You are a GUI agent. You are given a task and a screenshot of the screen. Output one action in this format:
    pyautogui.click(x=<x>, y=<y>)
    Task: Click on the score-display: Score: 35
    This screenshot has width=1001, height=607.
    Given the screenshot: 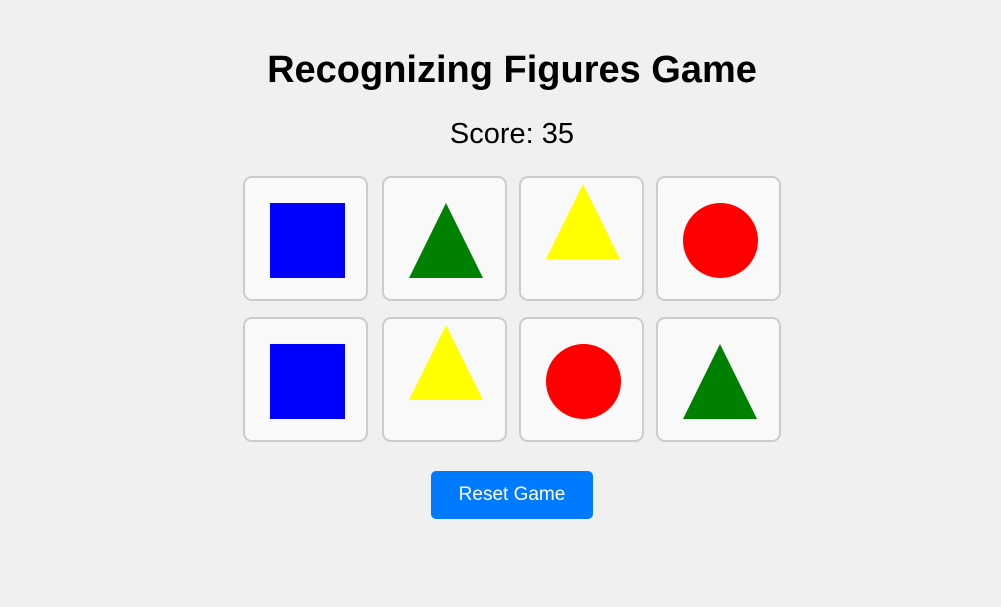 What is the action you would take?
    pyautogui.click(x=512, y=134)
    